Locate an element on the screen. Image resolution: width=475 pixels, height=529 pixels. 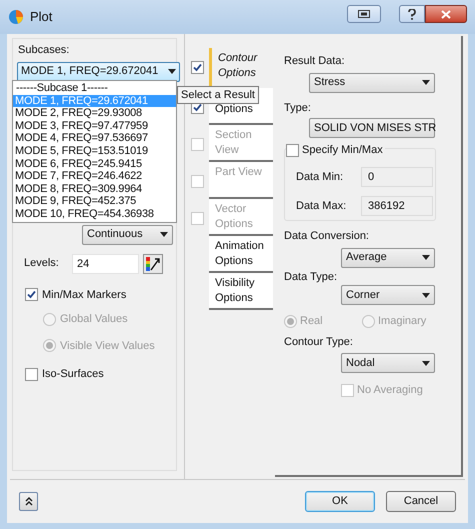
result-data-dropdown: Stress is located at coordinates (372, 82).